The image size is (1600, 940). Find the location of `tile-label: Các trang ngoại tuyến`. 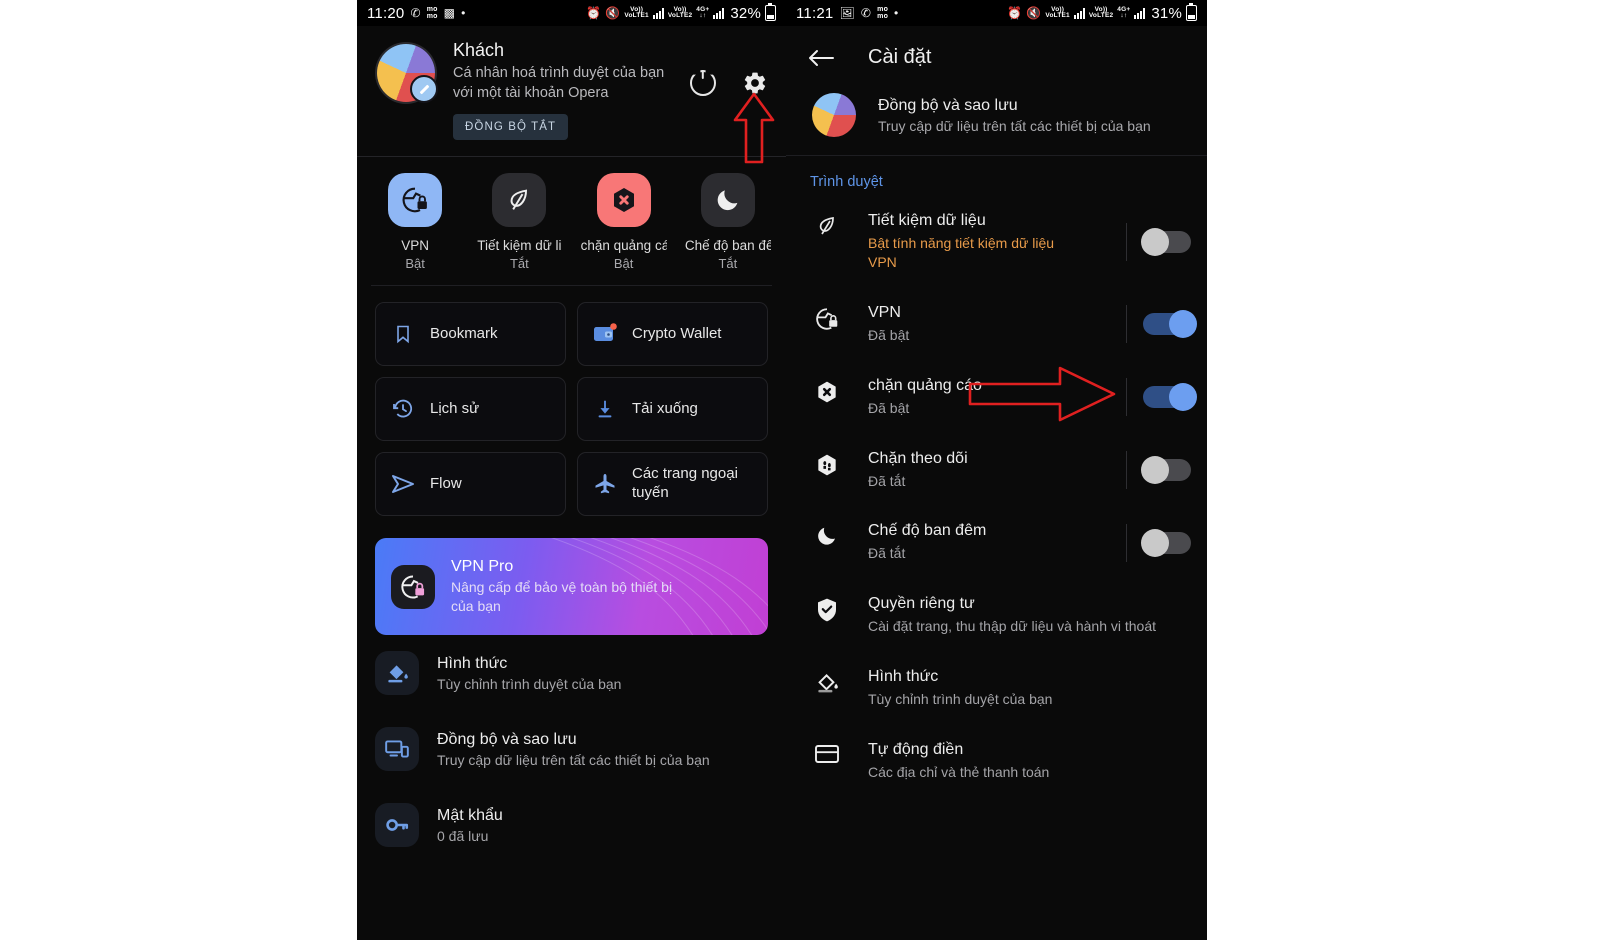

tile-label: Các trang ngoại tuyến is located at coordinates (685, 483).